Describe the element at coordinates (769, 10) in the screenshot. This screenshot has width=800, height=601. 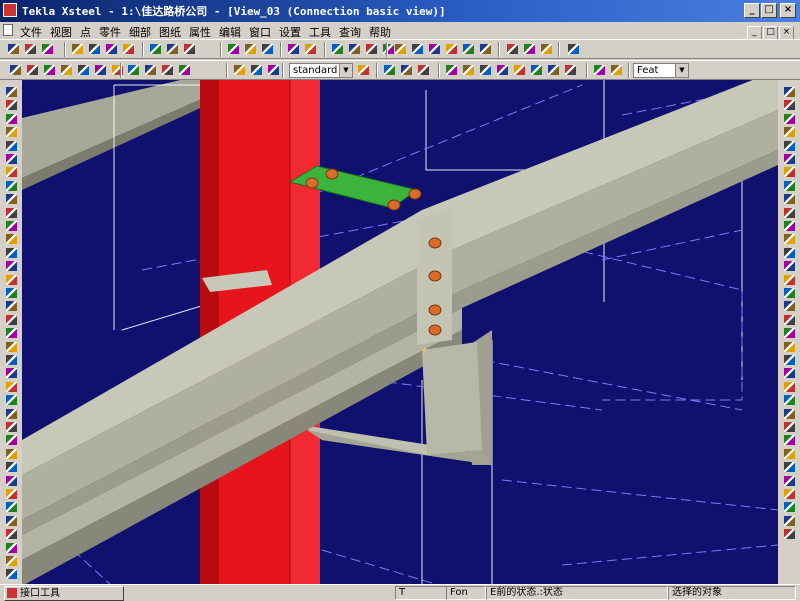
I see `maximize-button: □` at that location.